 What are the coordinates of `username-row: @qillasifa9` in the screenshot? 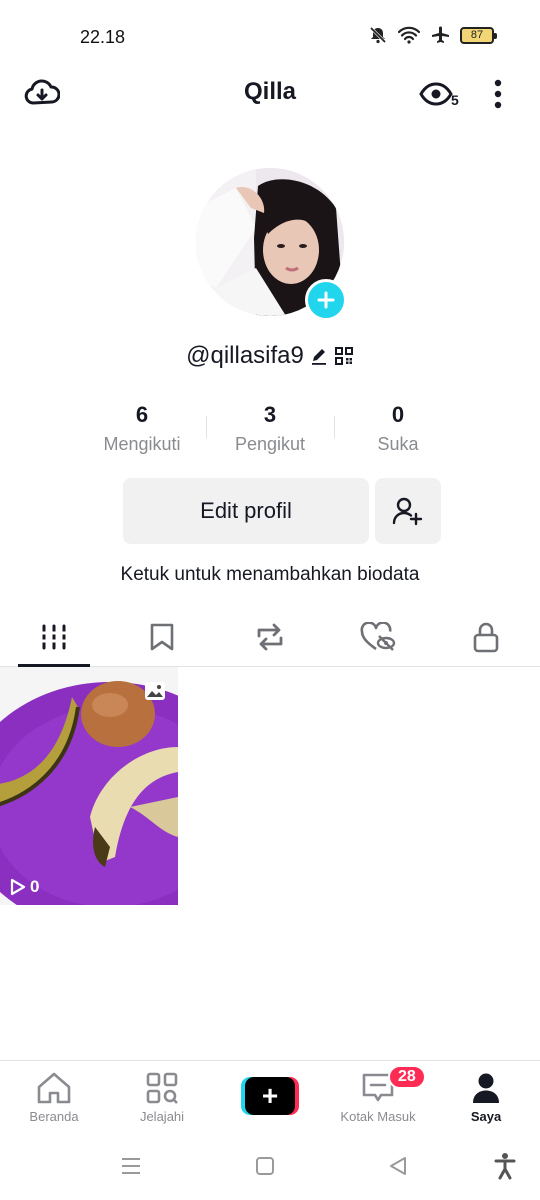 It's located at (270, 356).